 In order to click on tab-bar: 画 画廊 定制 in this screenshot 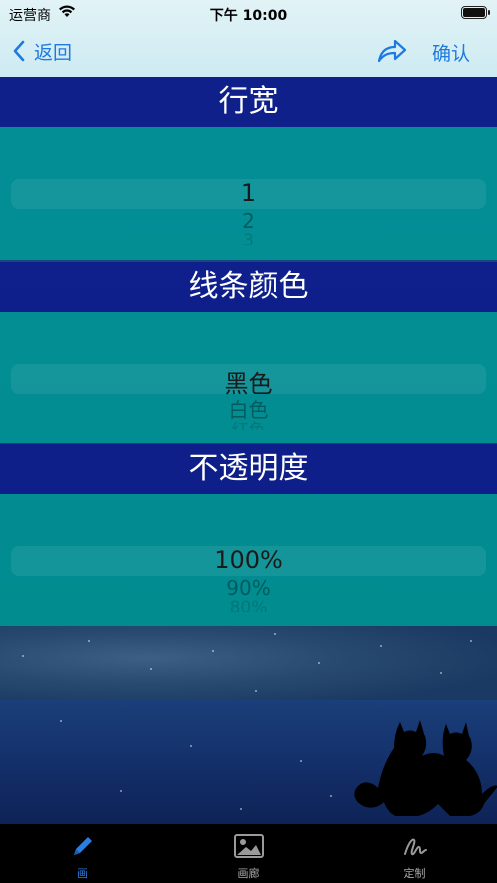, I will do `click(248, 853)`.